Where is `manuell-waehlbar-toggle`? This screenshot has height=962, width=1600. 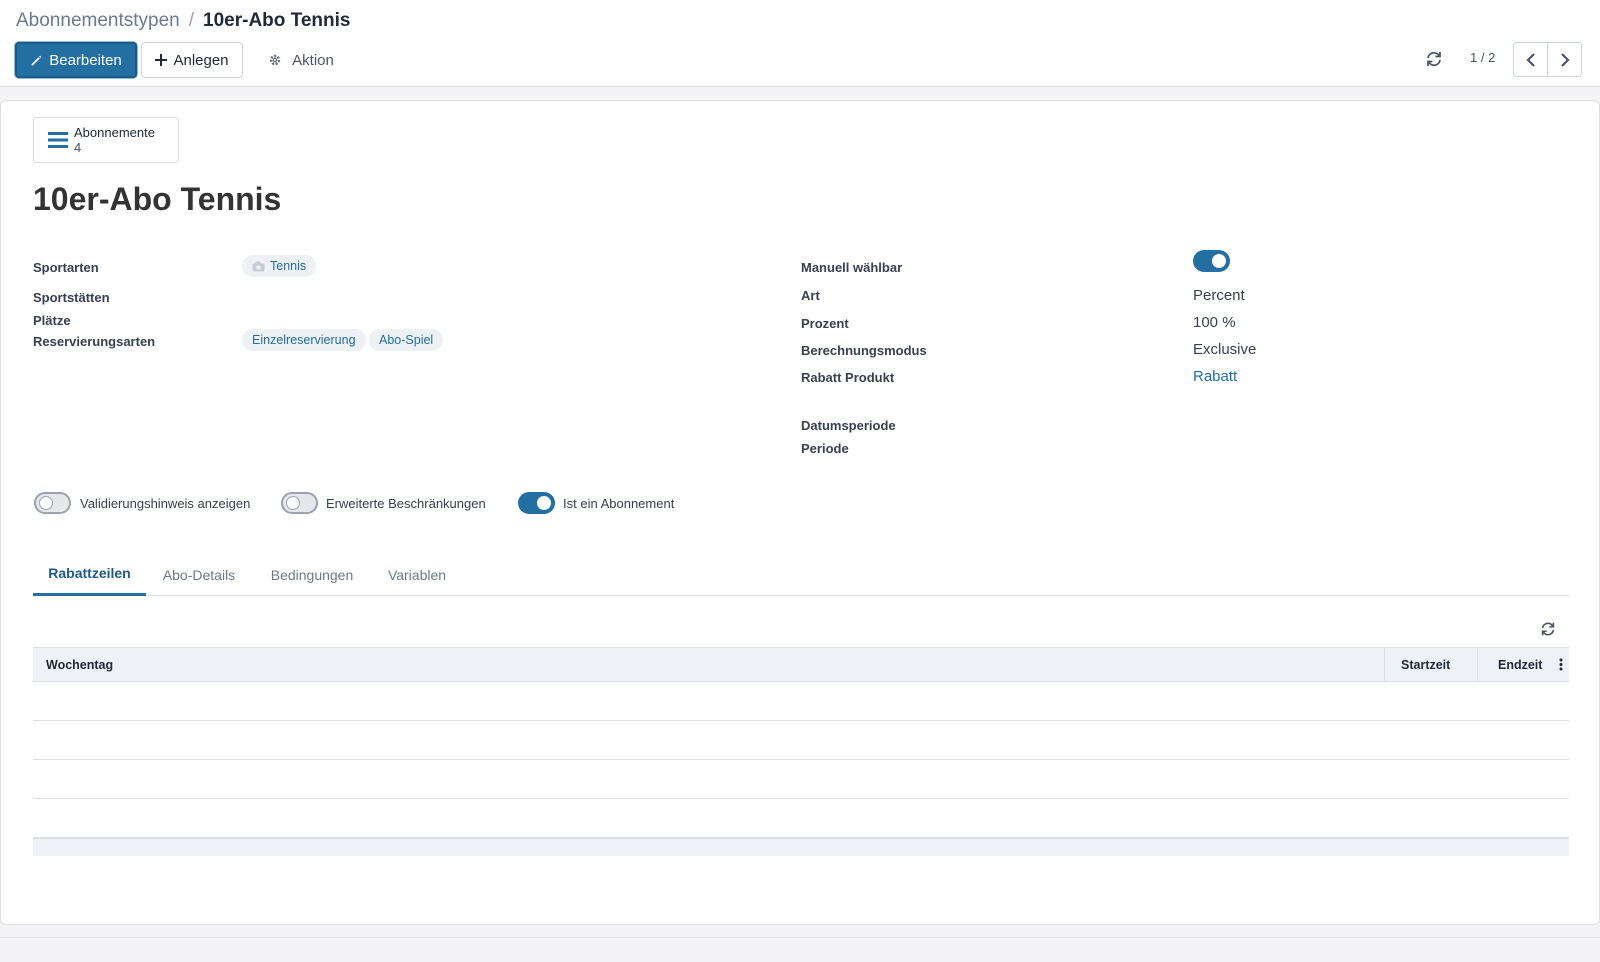 manuell-waehlbar-toggle is located at coordinates (1211, 261).